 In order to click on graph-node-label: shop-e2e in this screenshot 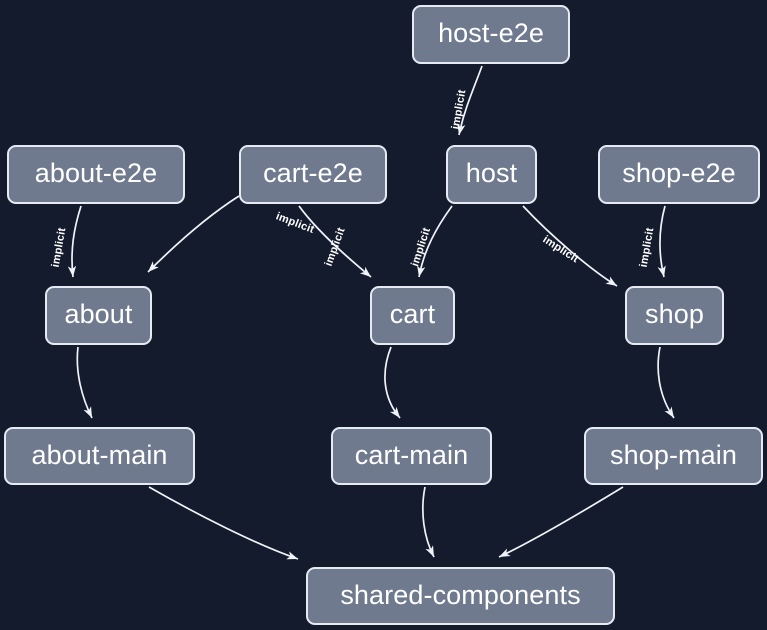, I will do `click(679, 173)`.